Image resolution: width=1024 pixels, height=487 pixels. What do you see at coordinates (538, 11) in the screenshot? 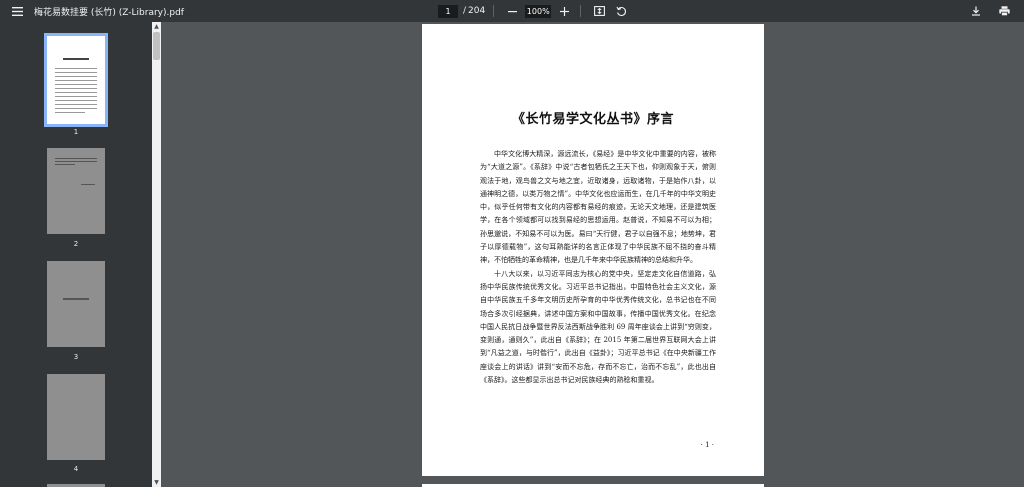
I see `zoom-input` at bounding box center [538, 11].